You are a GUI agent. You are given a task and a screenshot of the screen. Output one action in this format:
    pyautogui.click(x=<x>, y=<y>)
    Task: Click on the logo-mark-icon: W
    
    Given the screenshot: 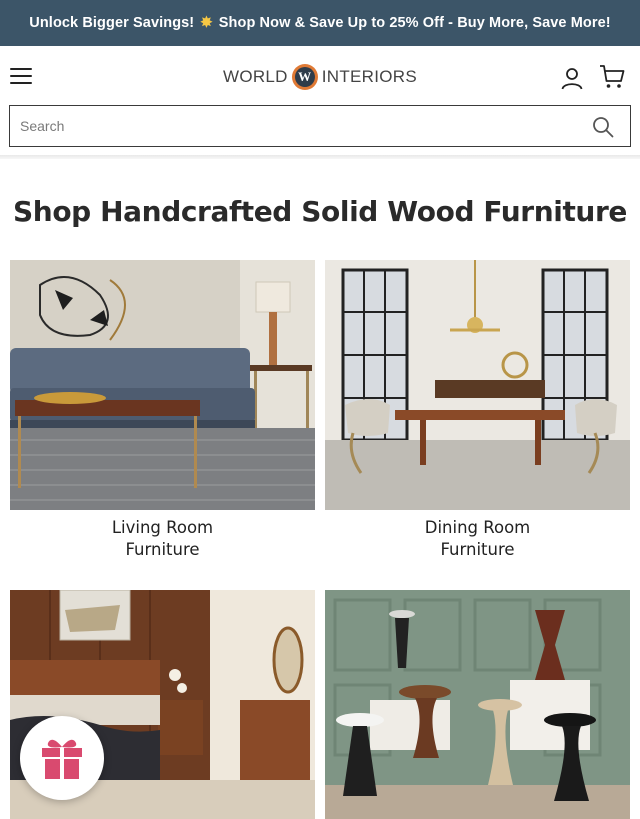 What is the action you would take?
    pyautogui.click(x=304, y=77)
    